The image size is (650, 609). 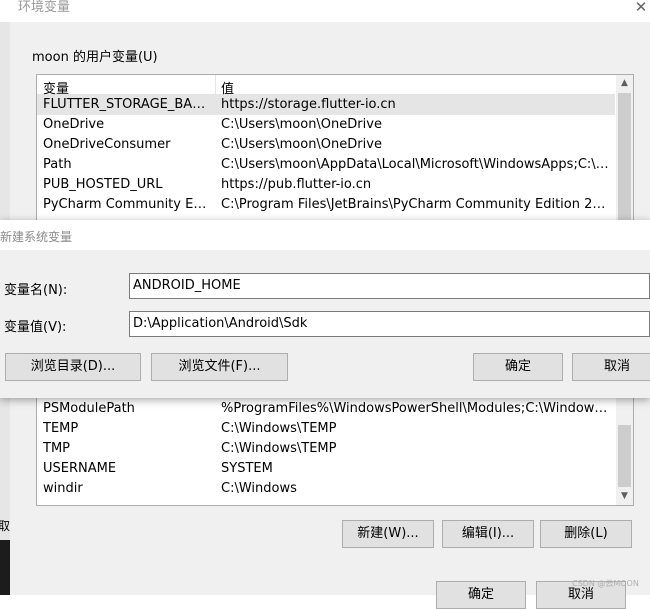 What do you see at coordinates (103, 184) in the screenshot?
I see `variable-name: PUB_HOSTED_URL` at bounding box center [103, 184].